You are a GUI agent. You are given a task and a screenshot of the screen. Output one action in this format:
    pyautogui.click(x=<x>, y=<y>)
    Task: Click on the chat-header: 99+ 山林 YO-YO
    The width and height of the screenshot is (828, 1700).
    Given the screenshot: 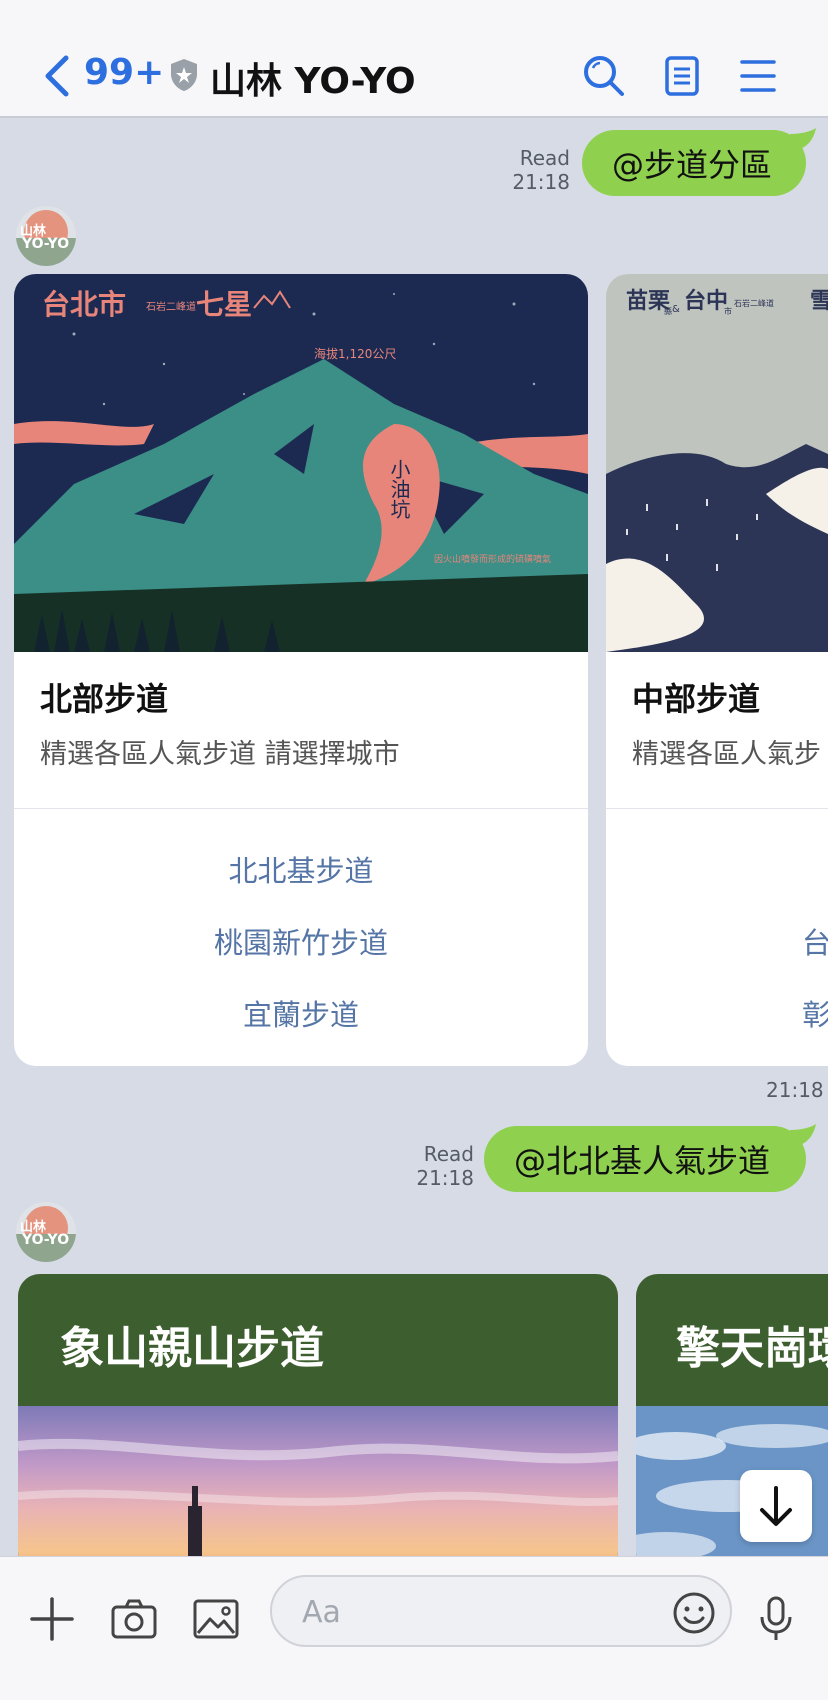 What is the action you would take?
    pyautogui.click(x=414, y=59)
    